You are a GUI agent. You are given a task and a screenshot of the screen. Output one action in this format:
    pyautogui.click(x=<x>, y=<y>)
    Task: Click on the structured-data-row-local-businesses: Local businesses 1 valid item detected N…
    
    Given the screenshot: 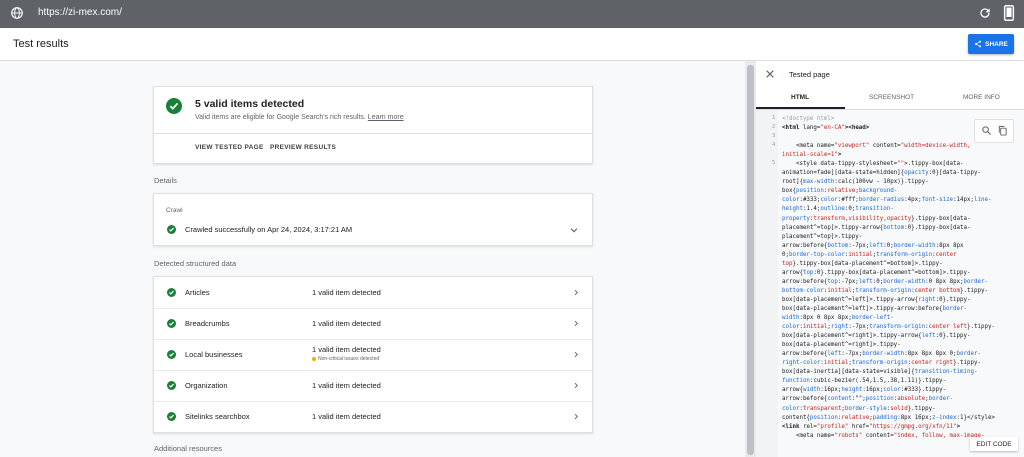 What is the action you would take?
    pyautogui.click(x=373, y=355)
    